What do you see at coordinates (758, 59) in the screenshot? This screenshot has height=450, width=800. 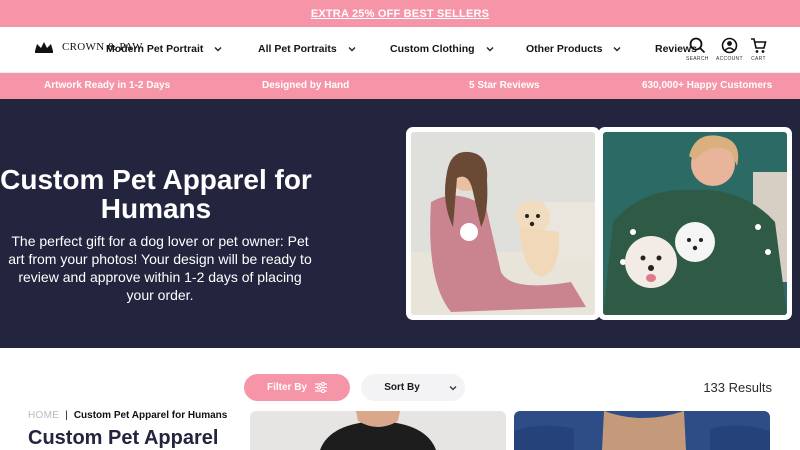 I see `cart-label: CART` at bounding box center [758, 59].